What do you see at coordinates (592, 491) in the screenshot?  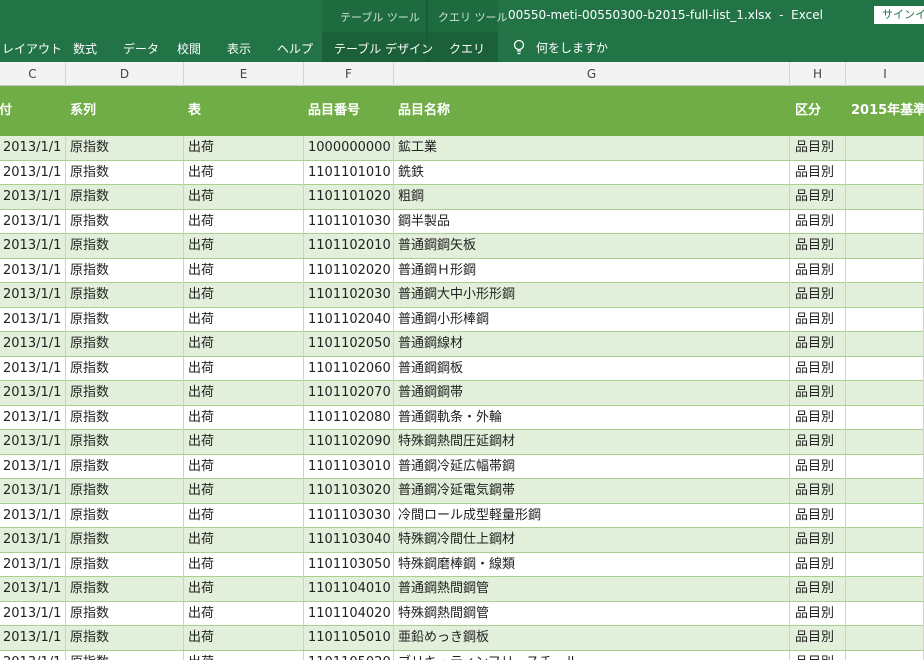 I see `cell-item-name: 普通鋼冷延電気鋼帯` at bounding box center [592, 491].